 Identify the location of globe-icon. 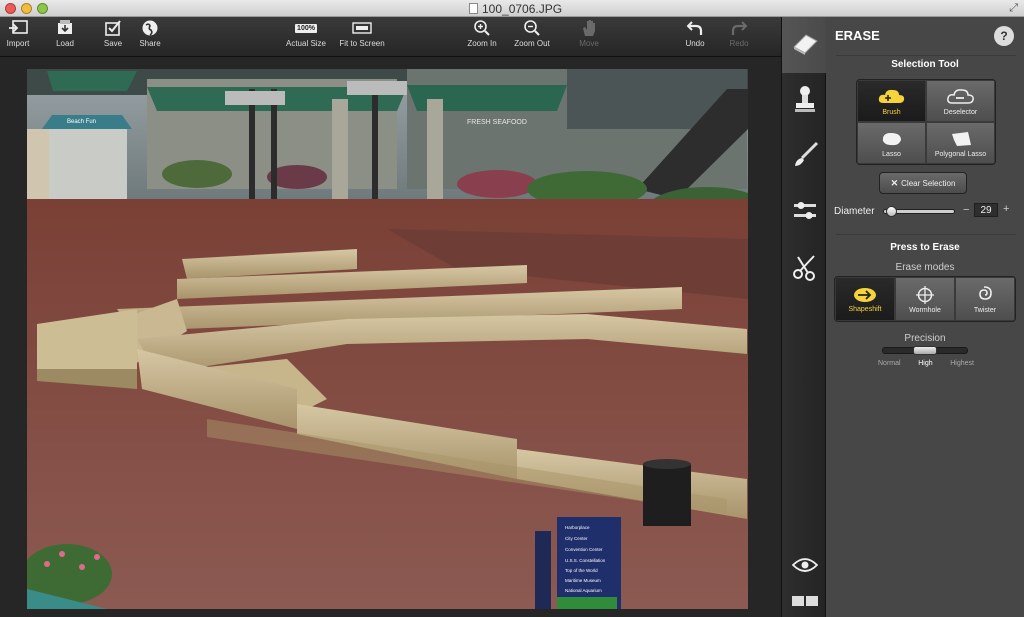
(150, 28).